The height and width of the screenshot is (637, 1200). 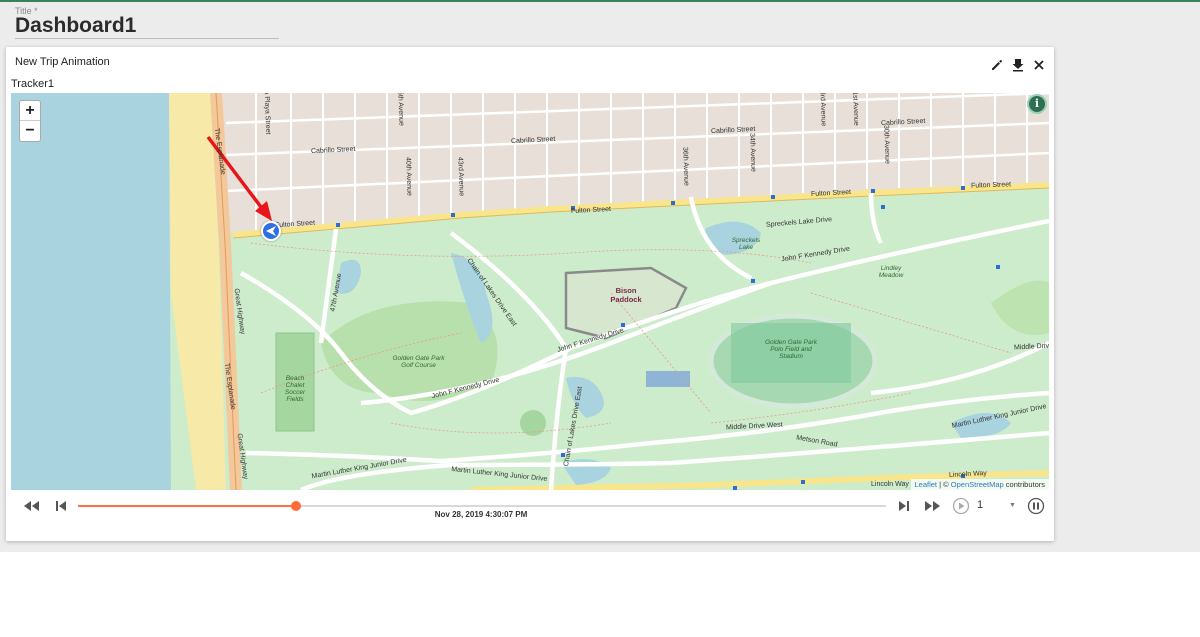 What do you see at coordinates (1037, 104) in the screenshot?
I see `info-icon: i` at bounding box center [1037, 104].